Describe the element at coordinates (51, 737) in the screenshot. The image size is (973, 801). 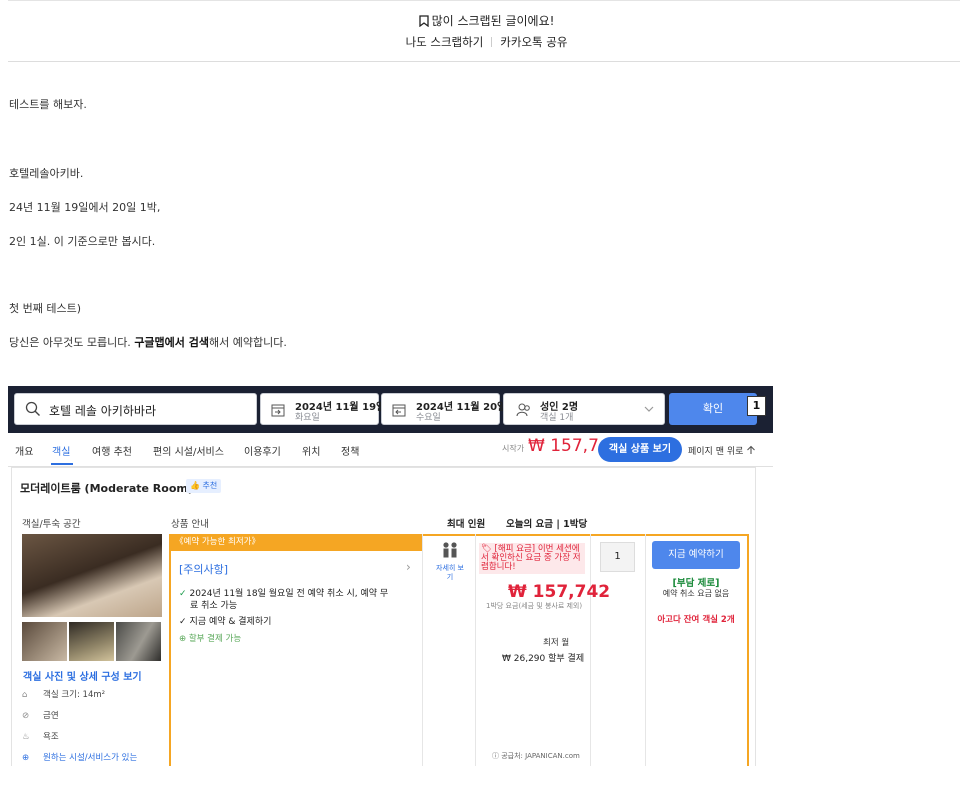
I see `feature-label: 욕조` at that location.